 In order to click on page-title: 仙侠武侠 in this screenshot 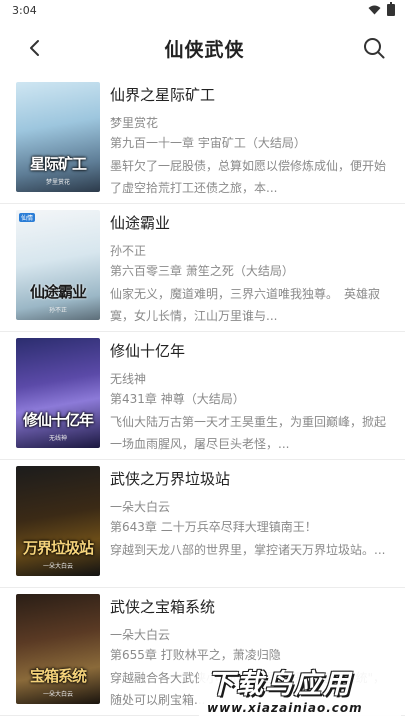, I will do `click(204, 49)`.